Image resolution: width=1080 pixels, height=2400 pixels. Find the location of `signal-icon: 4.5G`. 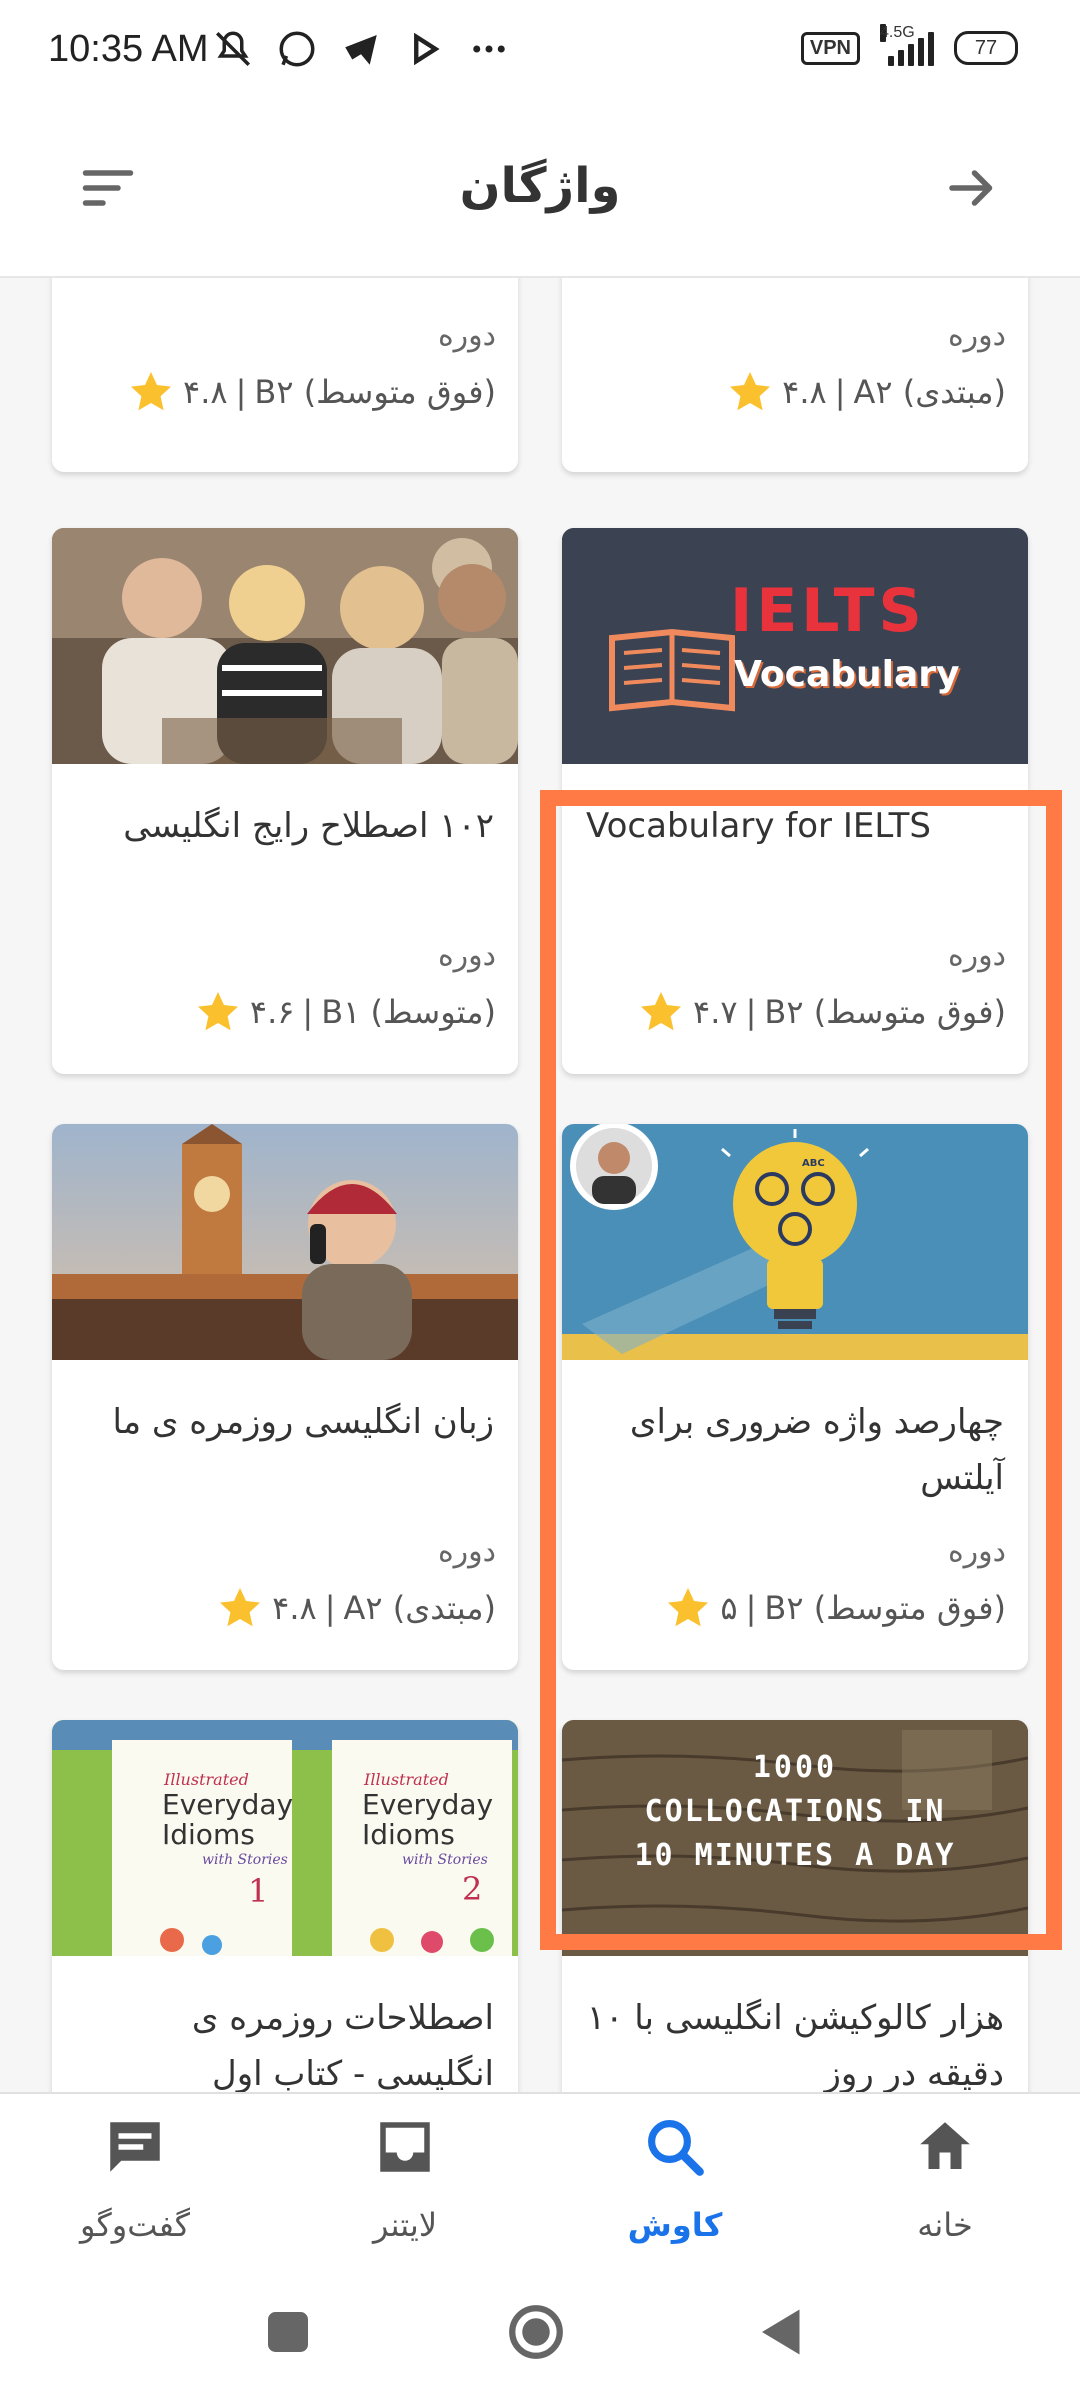

signal-icon: 4.5G is located at coordinates (907, 45).